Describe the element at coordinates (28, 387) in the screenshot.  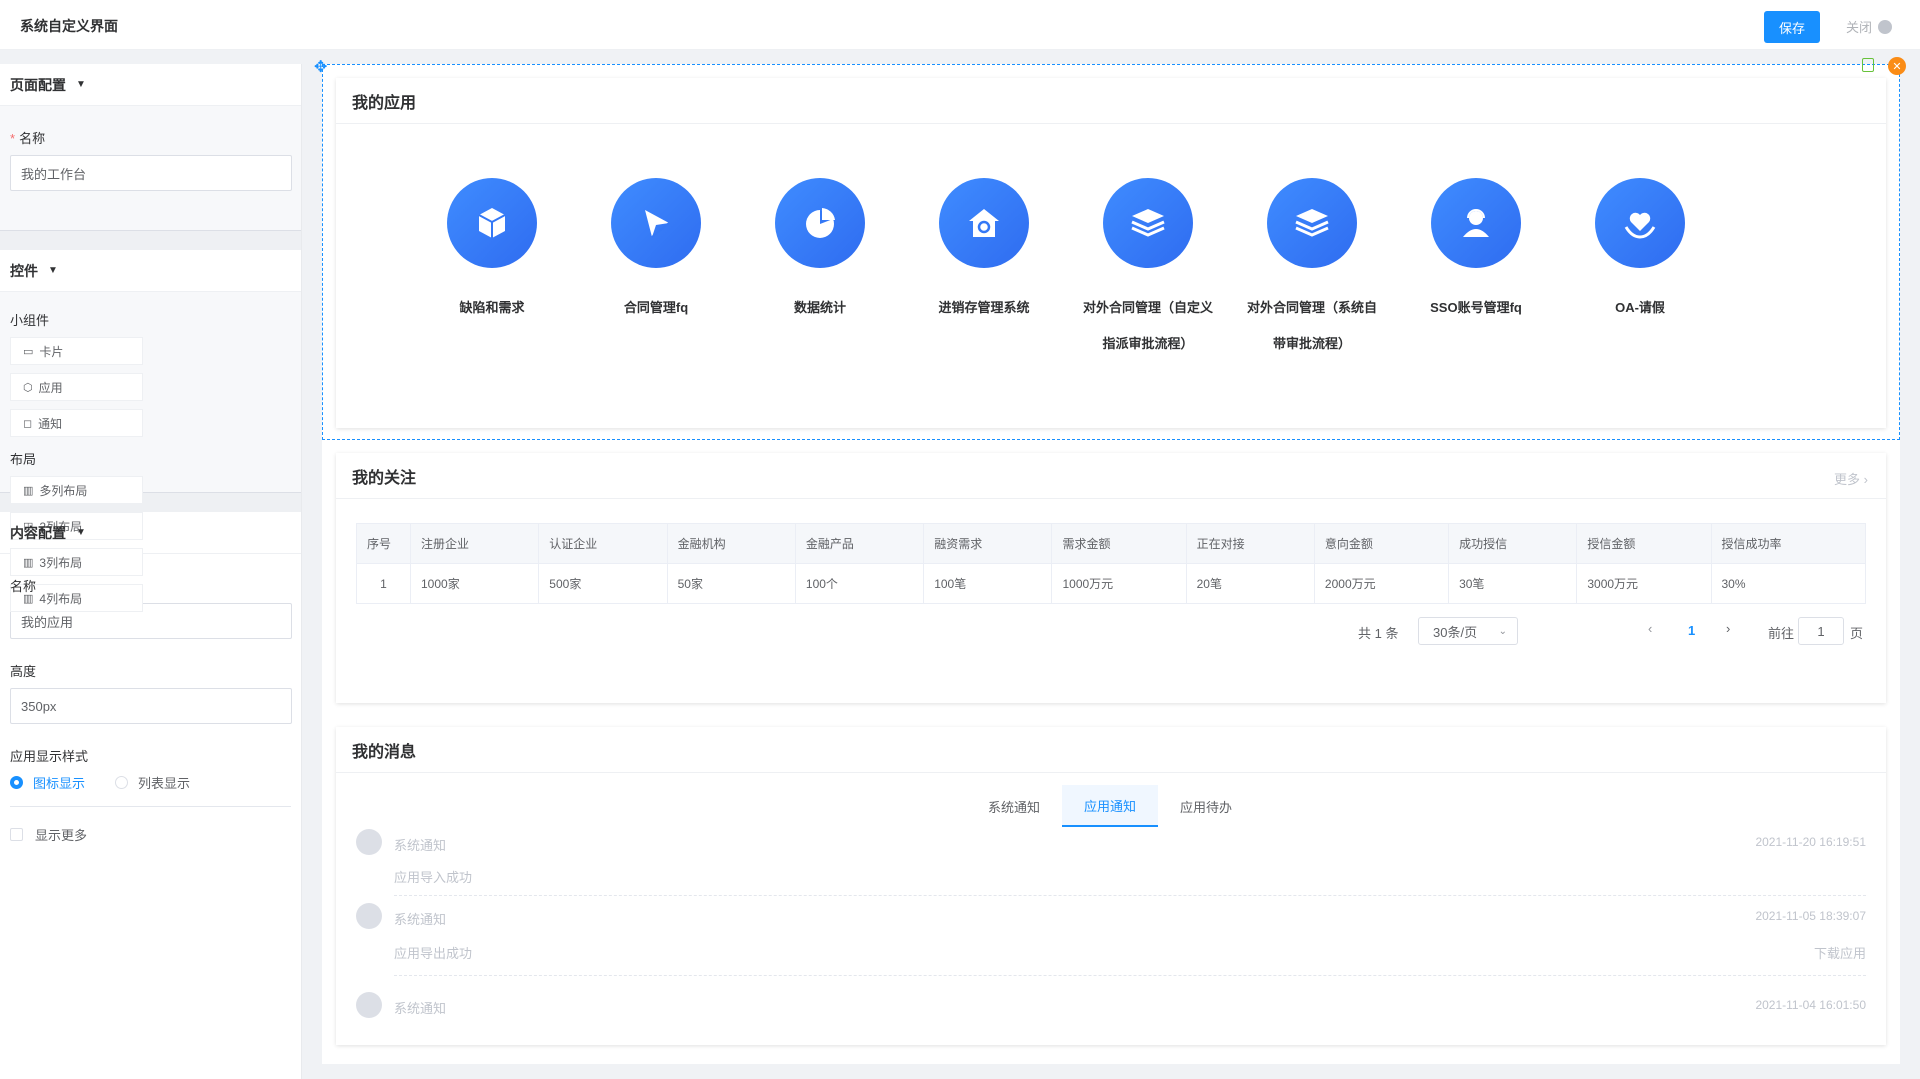
I see `cube-icon: ⬡` at that location.